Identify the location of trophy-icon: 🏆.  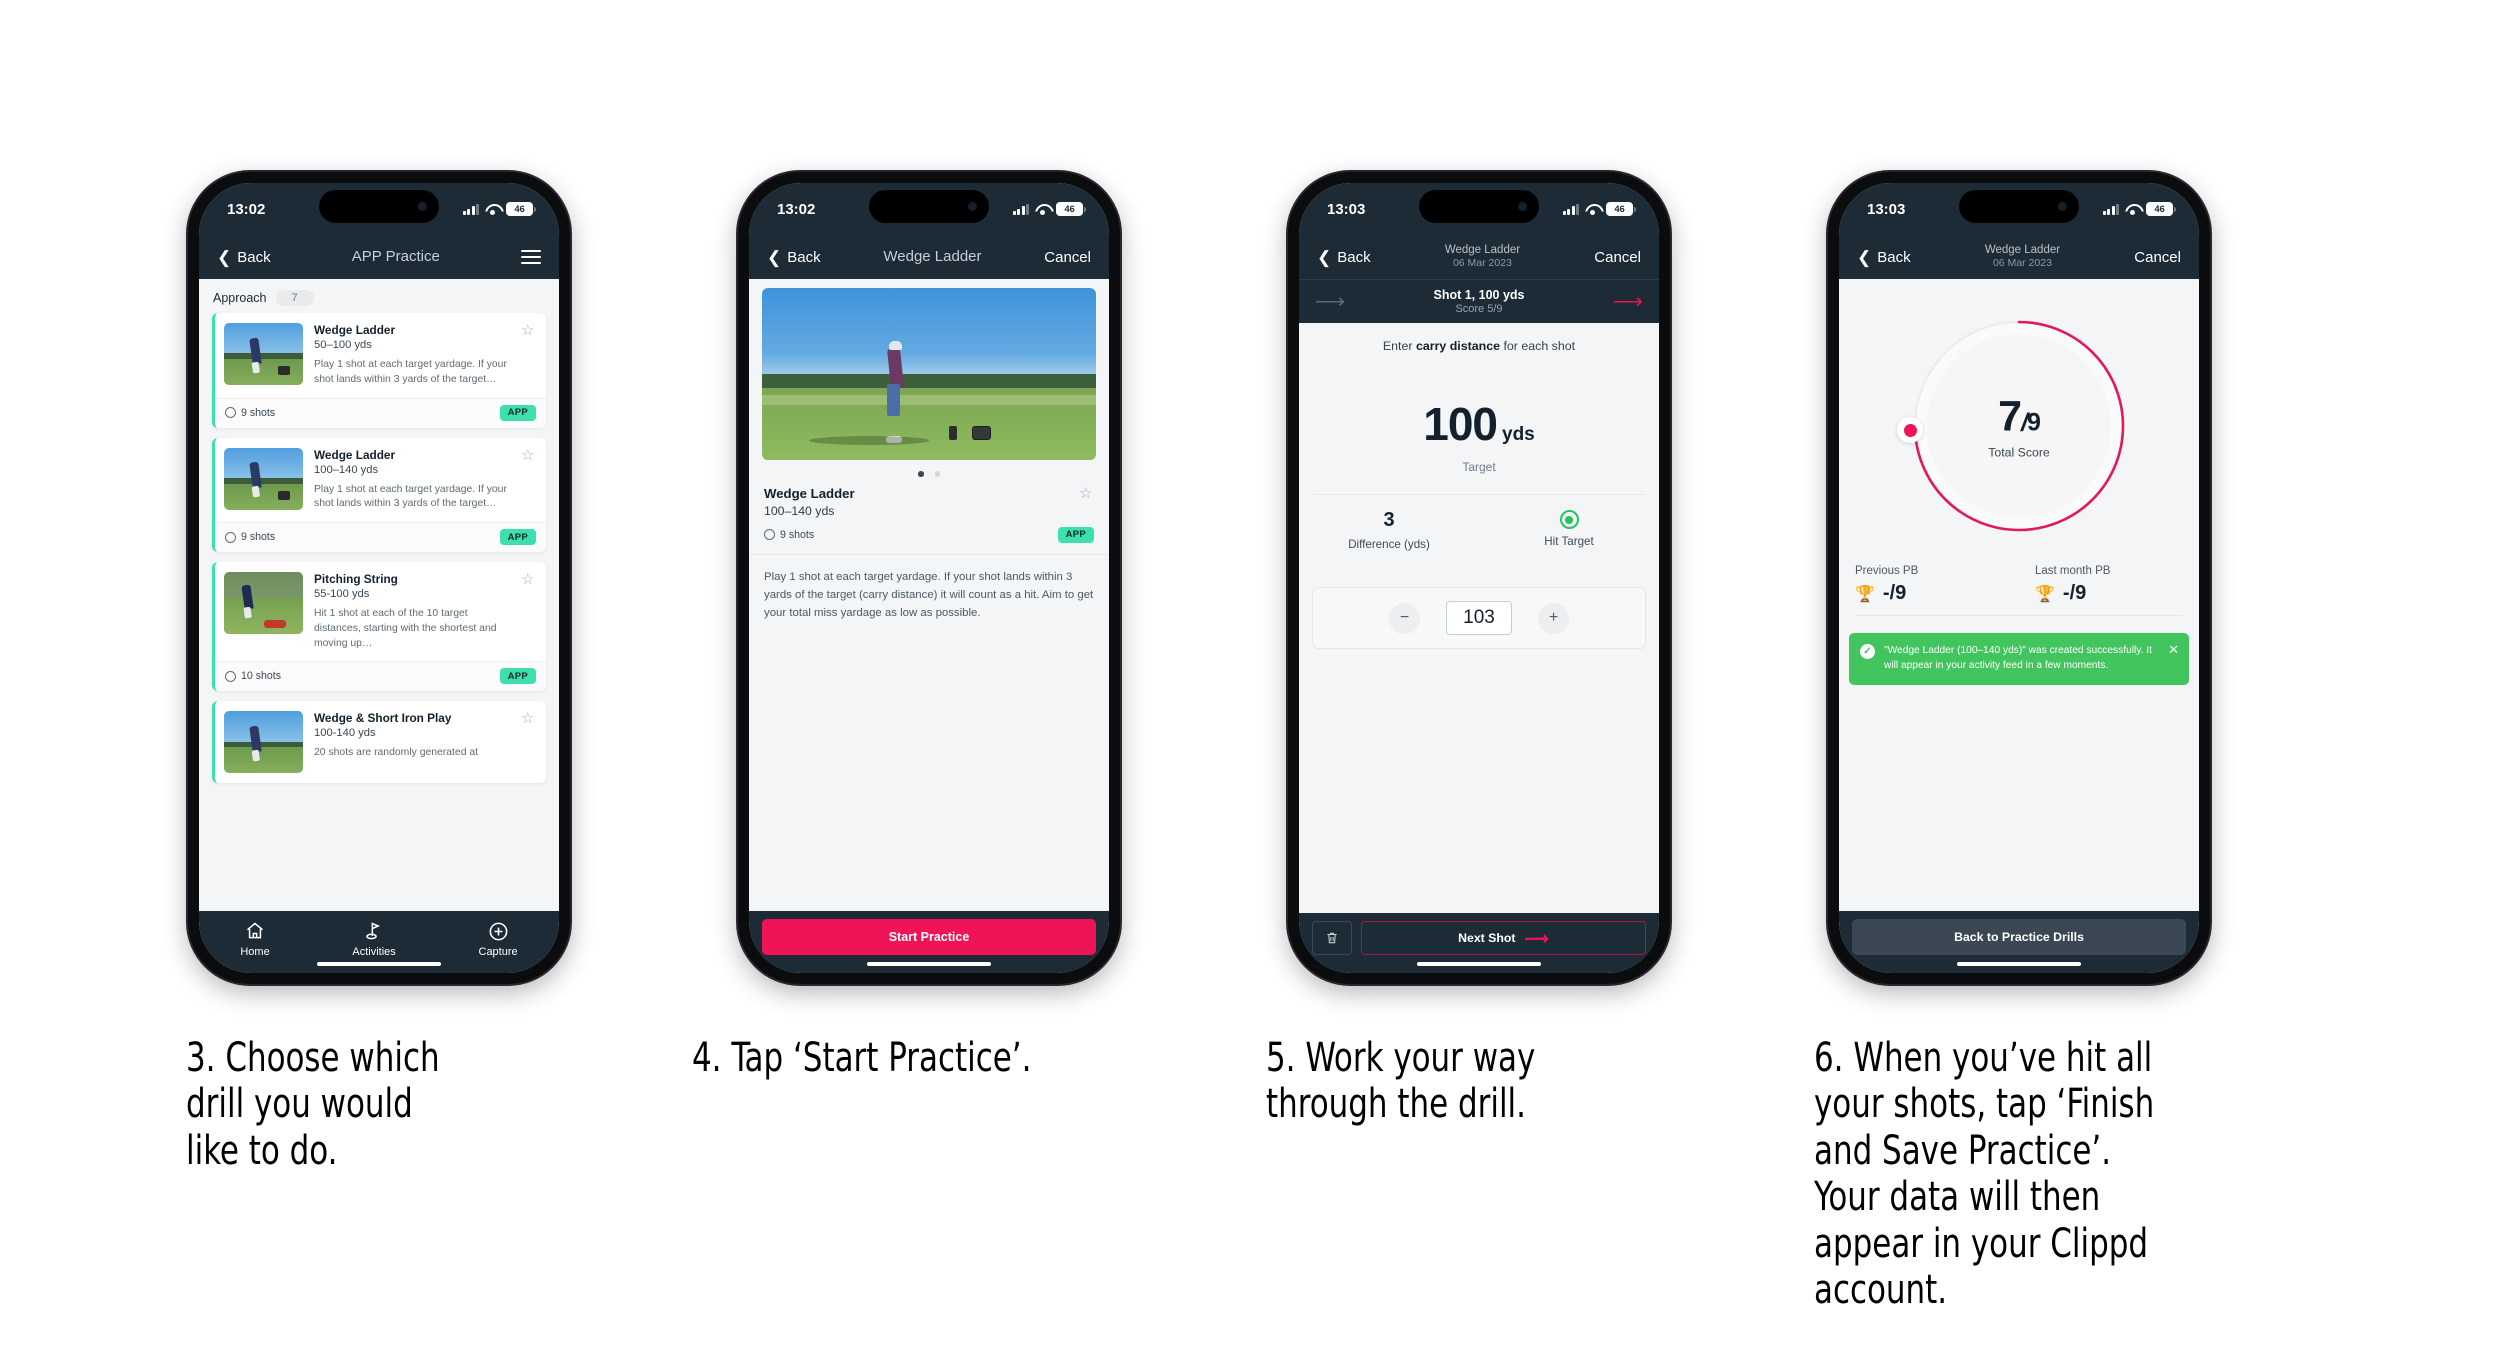
(1865, 594).